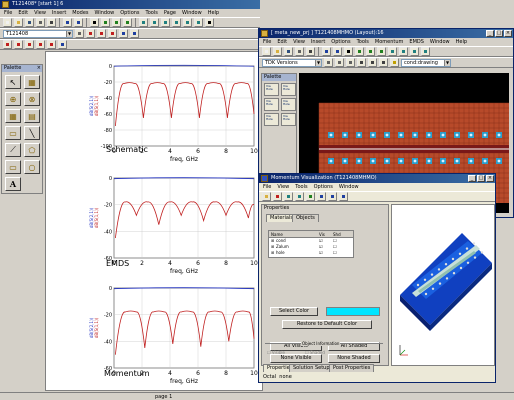 The height and width of the screenshot is (400, 514). What do you see at coordinates (352, 368) in the screenshot?
I see `bottom-tab-post-properties: Post Properties` at bounding box center [352, 368].